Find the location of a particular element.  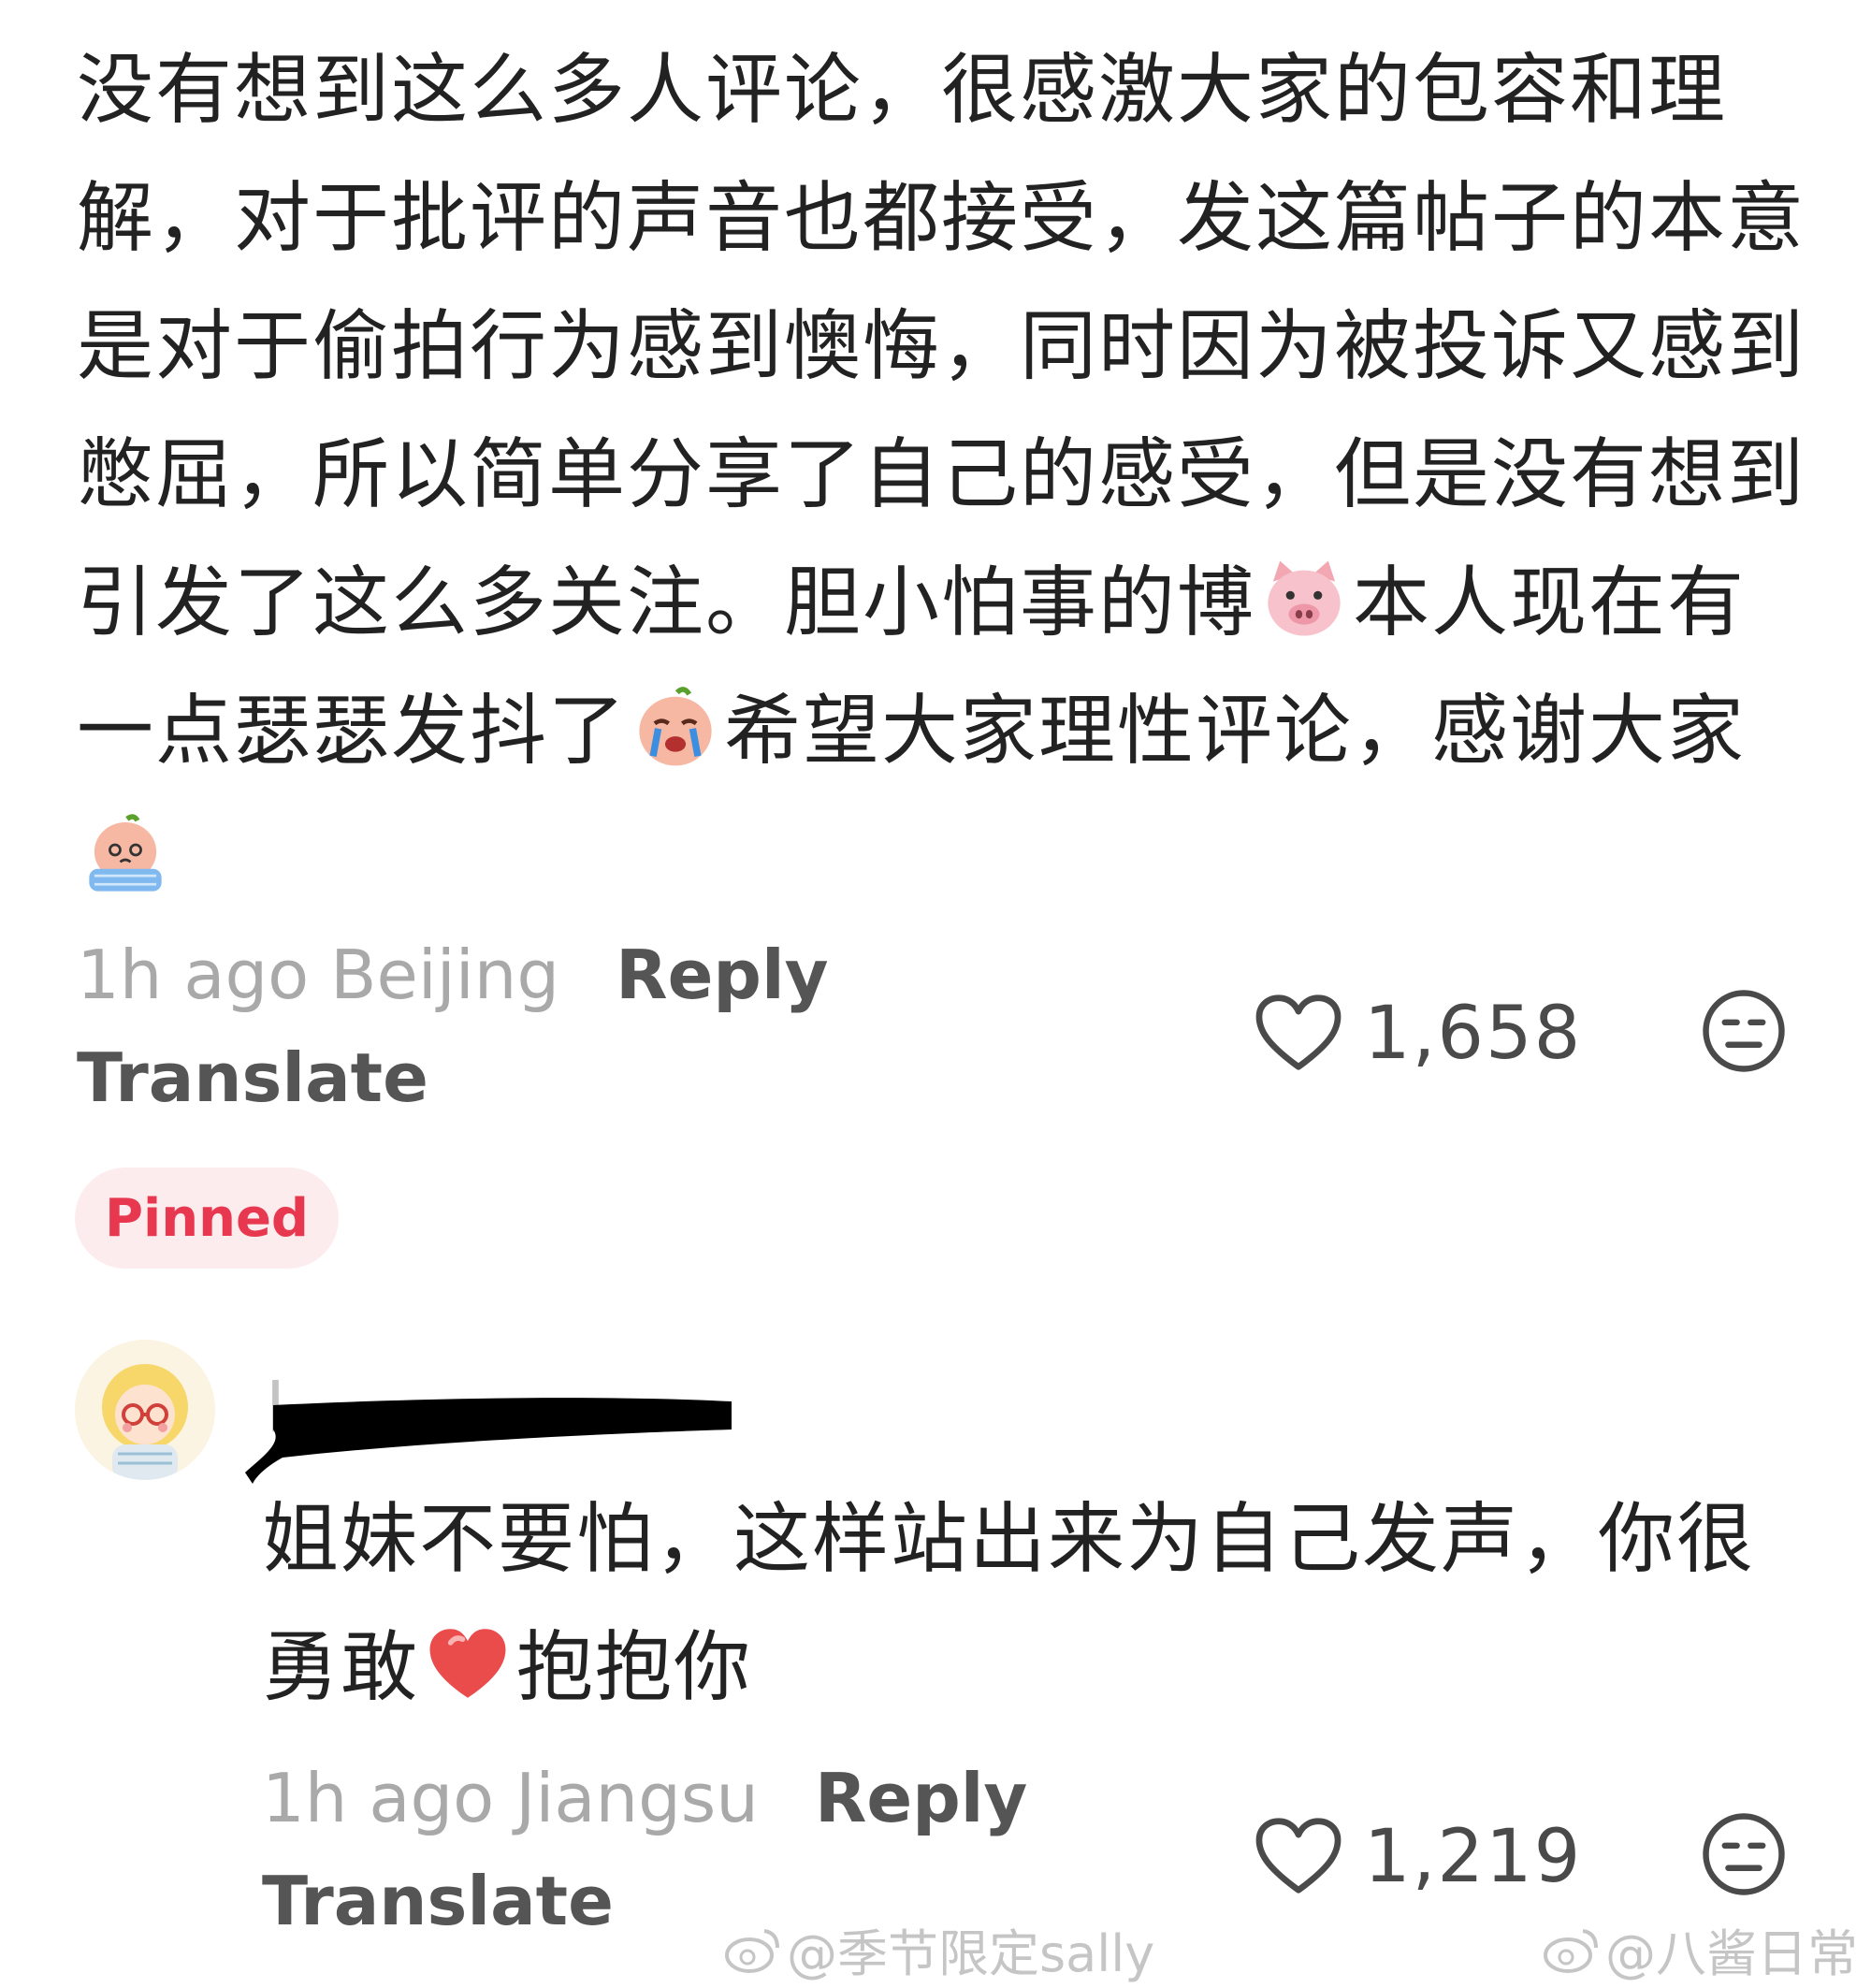

reply-button: Reply is located at coordinates (722, 975).